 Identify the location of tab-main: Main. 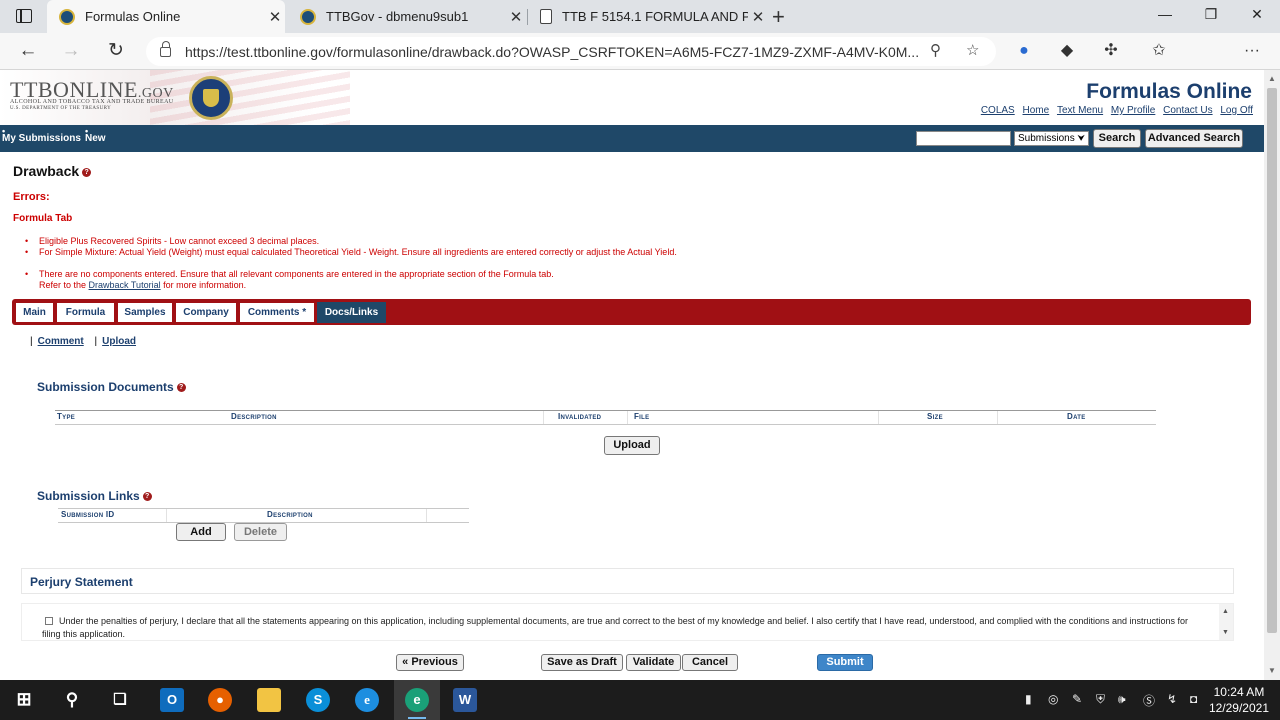
(34, 312).